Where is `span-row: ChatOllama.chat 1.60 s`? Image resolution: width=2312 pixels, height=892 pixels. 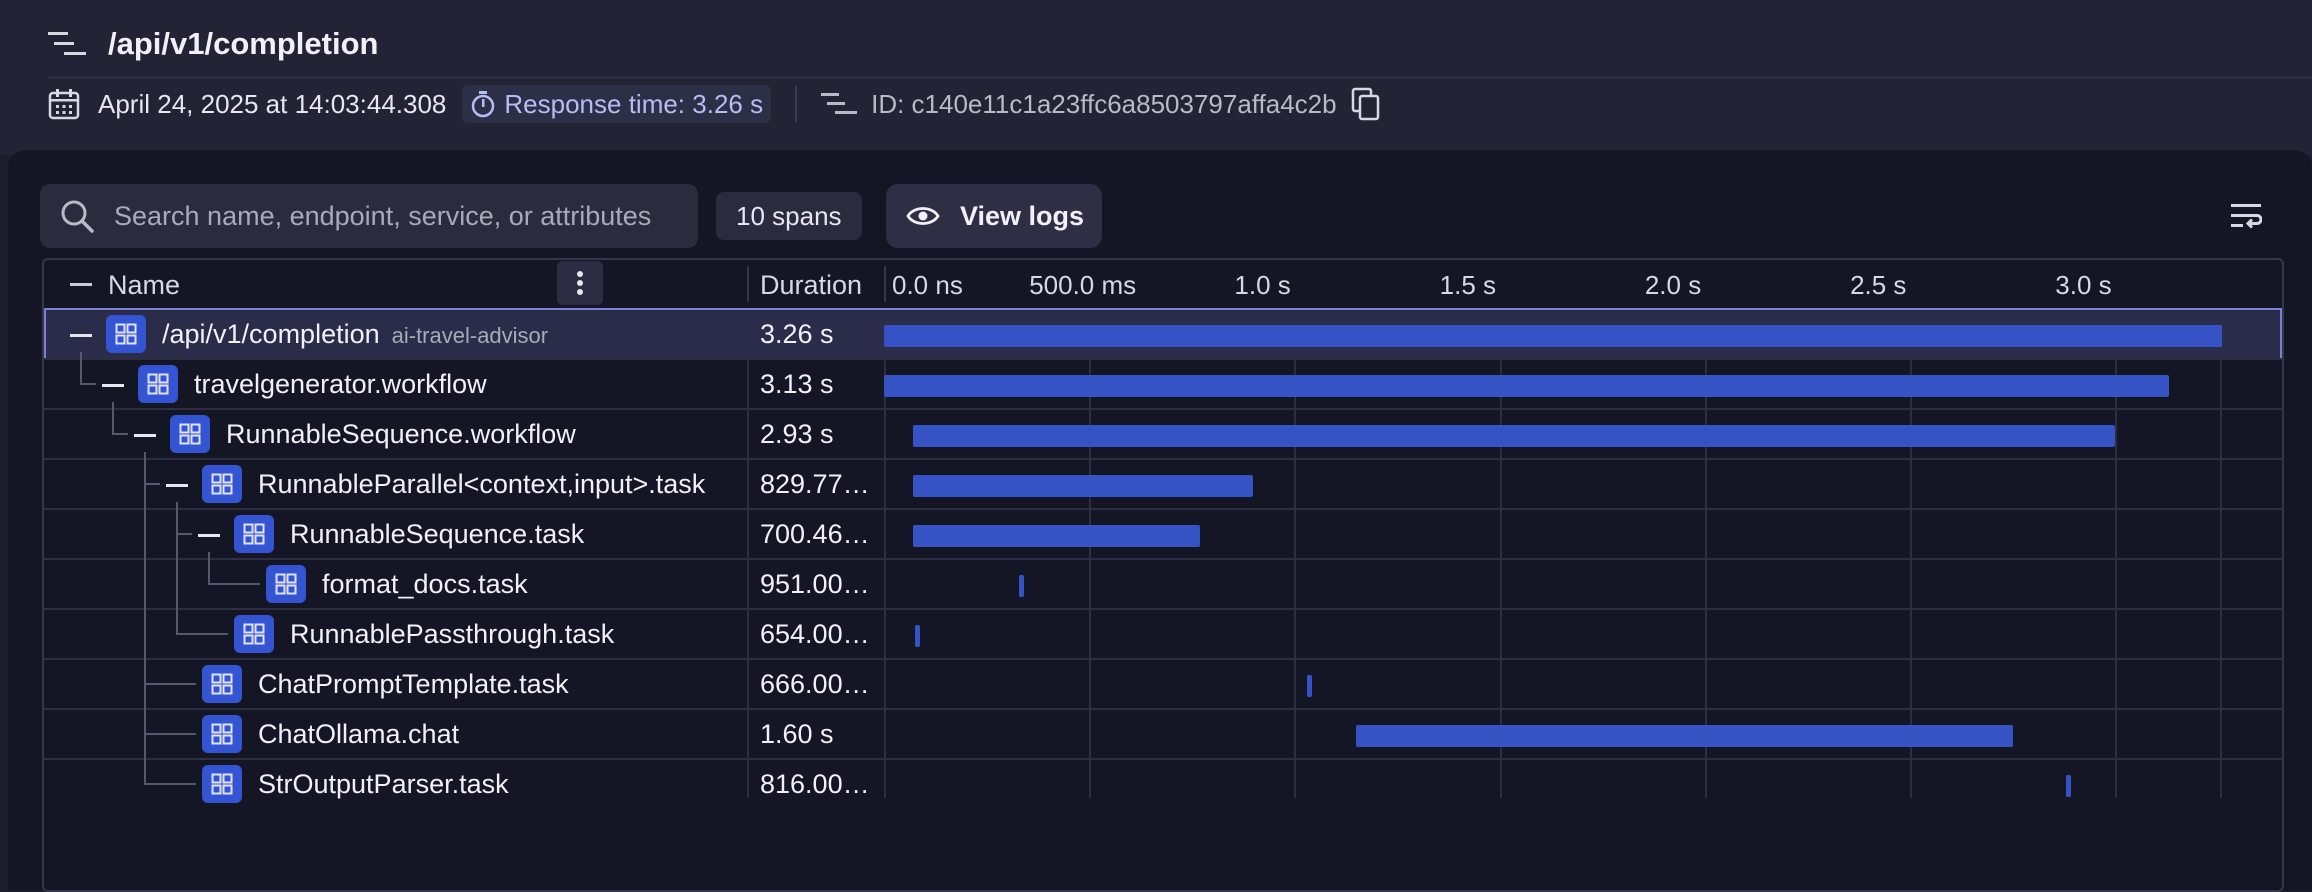 span-row: ChatOllama.chat 1.60 s is located at coordinates (1163, 734).